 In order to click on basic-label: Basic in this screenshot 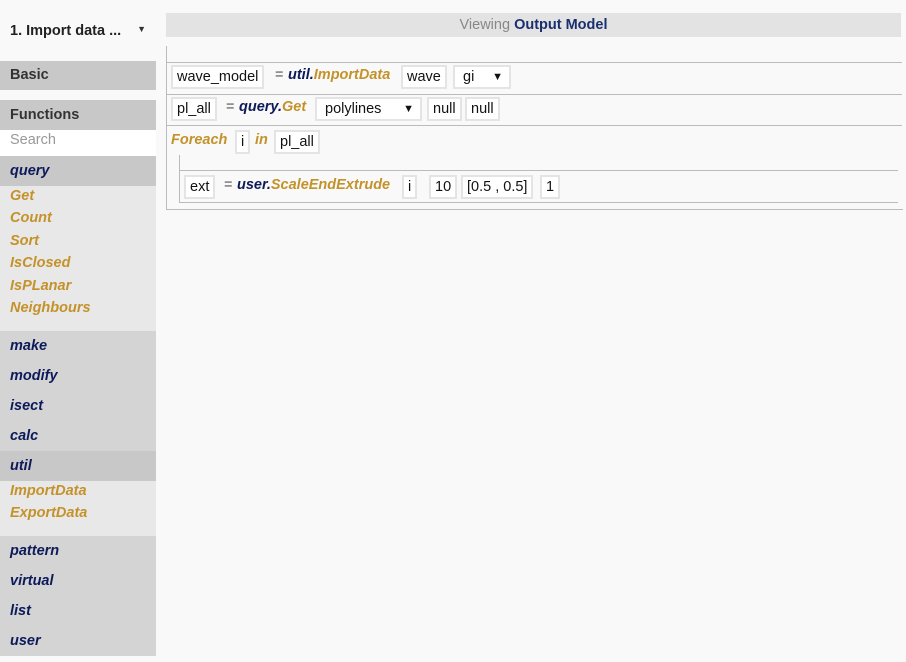, I will do `click(29, 75)`.